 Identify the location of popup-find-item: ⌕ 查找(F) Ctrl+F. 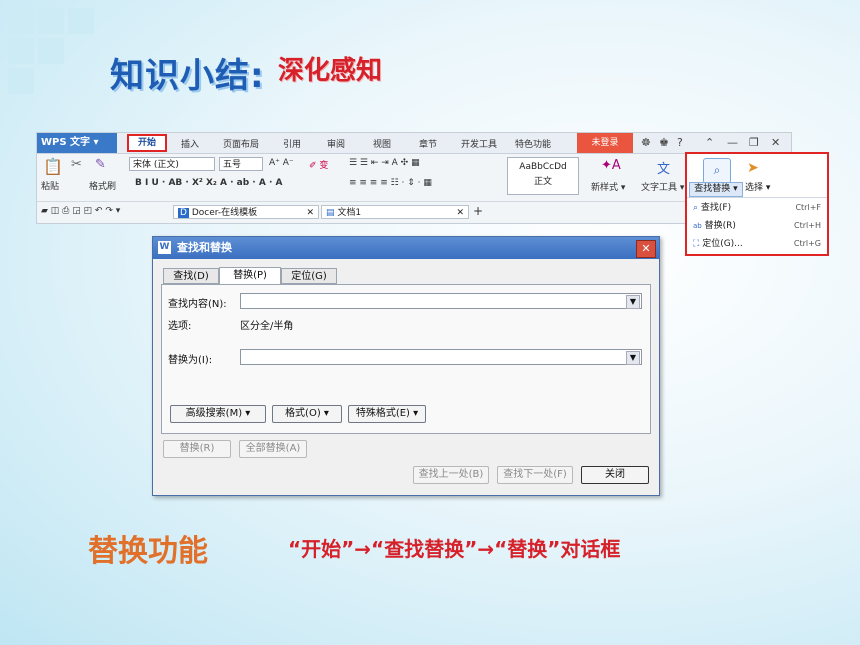
(757, 208).